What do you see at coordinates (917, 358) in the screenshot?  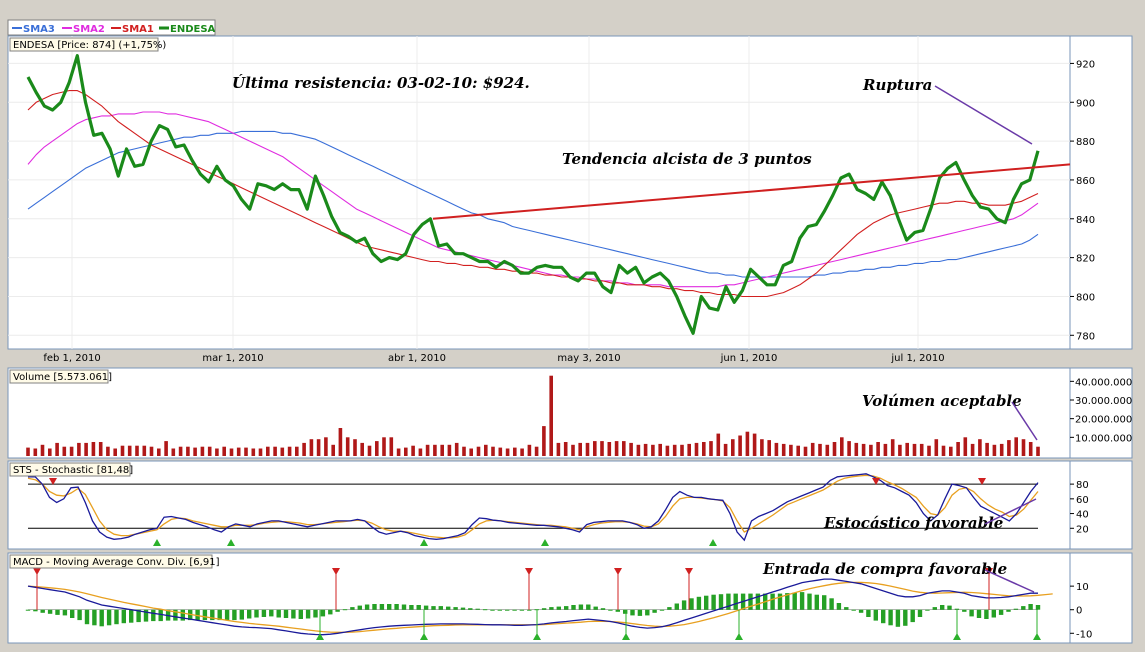 I see `price-x-tick-label: jul 1, 2010` at bounding box center [917, 358].